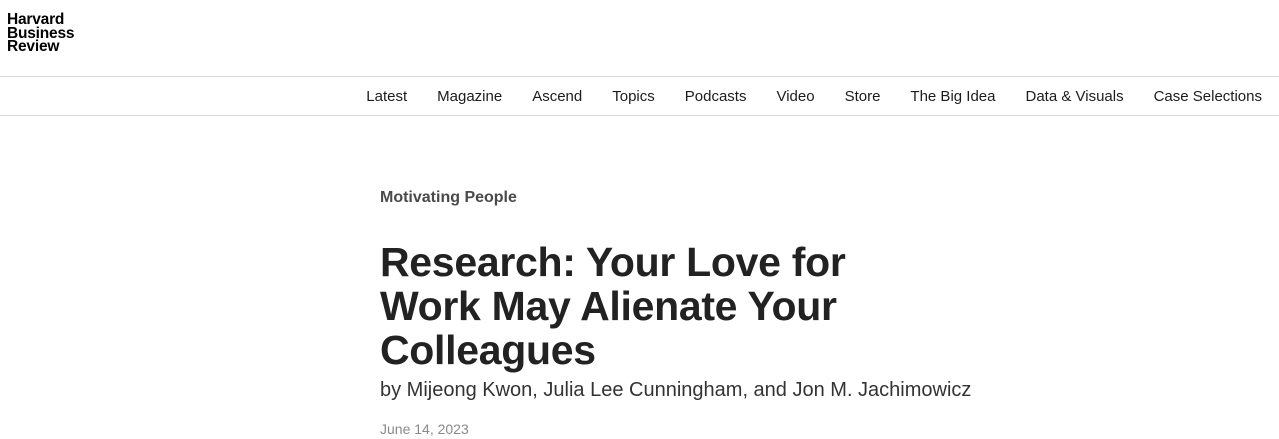 The image size is (1279, 439). Describe the element at coordinates (633, 96) in the screenshot. I see `nav-item-topics: Topics` at that location.